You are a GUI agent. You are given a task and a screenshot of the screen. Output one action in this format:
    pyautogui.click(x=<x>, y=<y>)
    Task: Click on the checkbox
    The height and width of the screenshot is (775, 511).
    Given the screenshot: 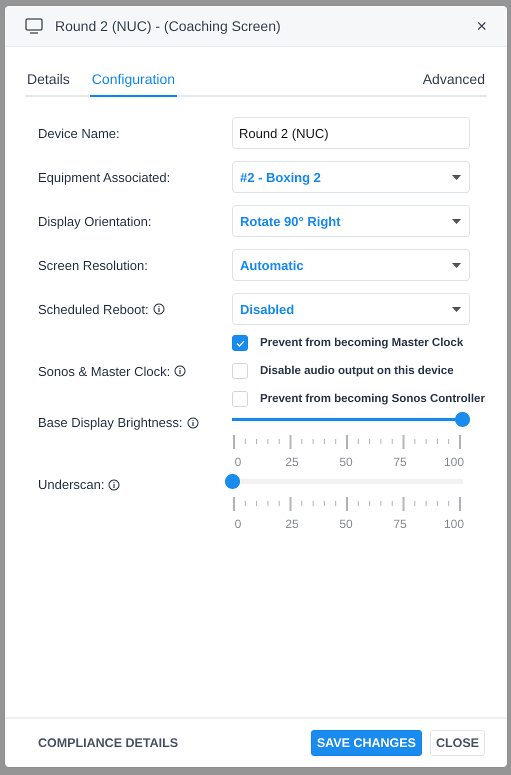 What is the action you would take?
    pyautogui.click(x=240, y=343)
    